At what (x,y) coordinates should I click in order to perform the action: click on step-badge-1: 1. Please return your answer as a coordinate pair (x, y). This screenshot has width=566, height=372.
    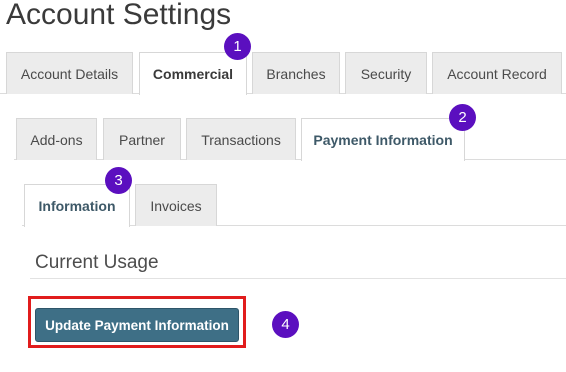
    Looking at the image, I should click on (237, 46).